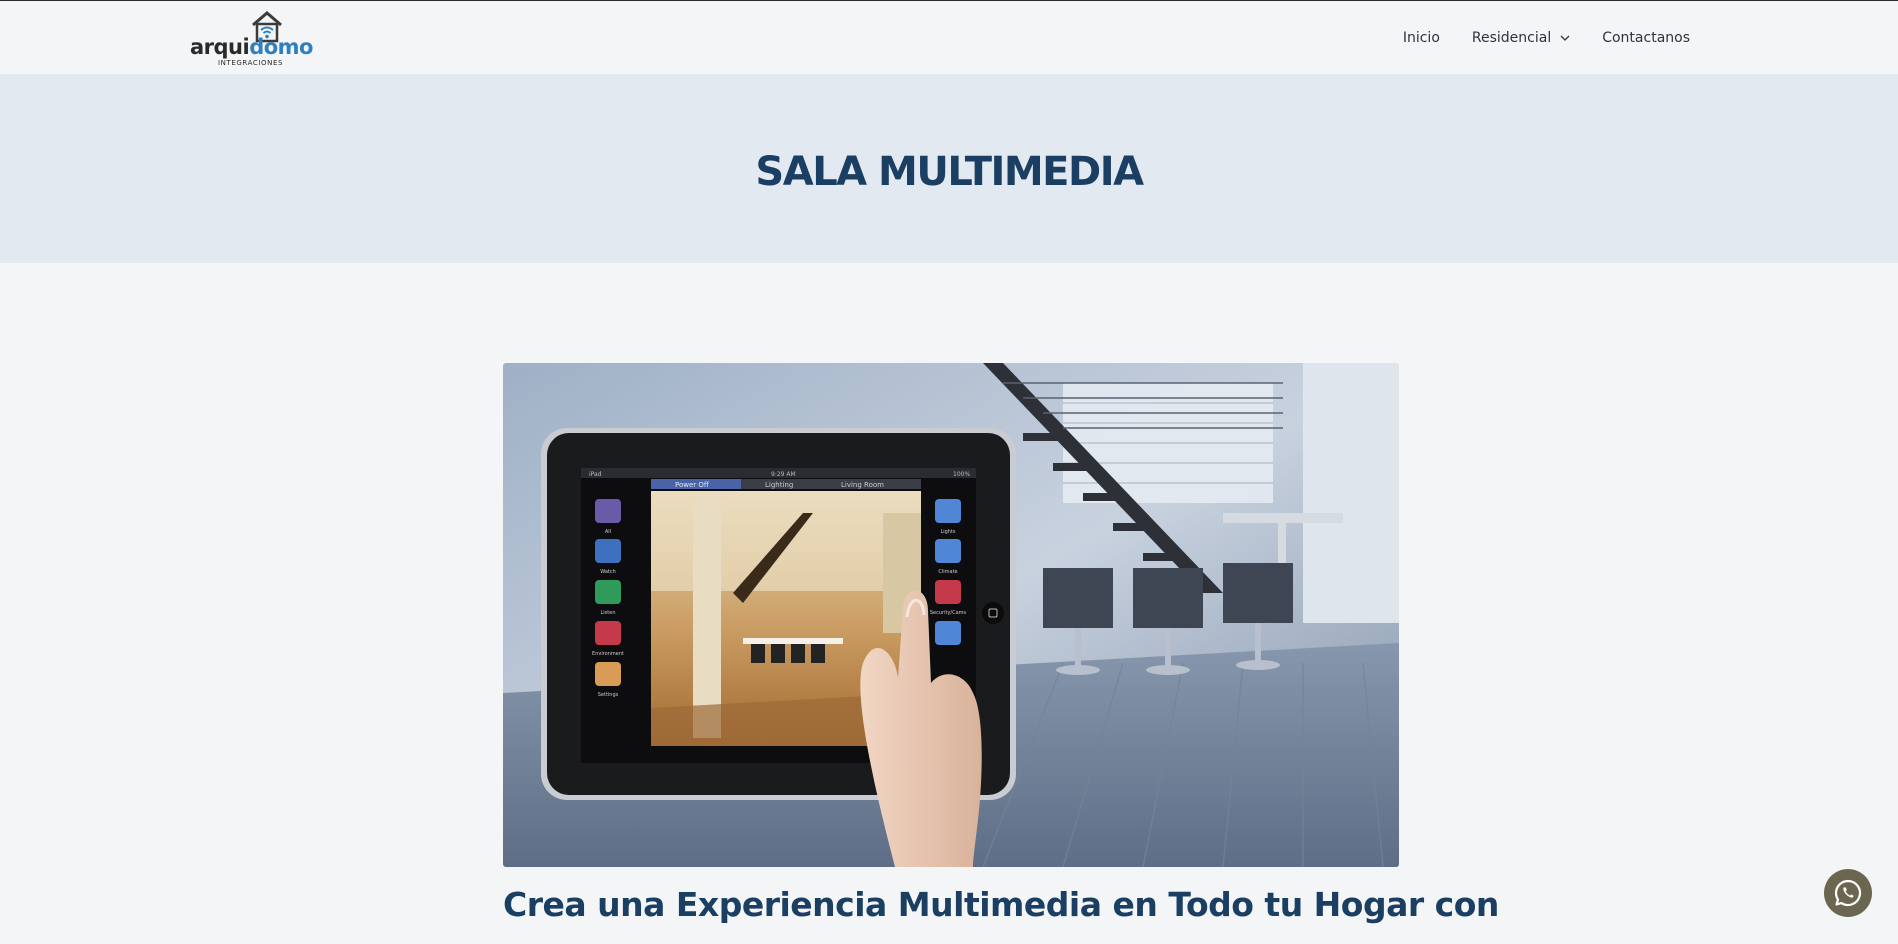 This screenshot has height=944, width=1898. What do you see at coordinates (947, 572) in the screenshot?
I see `svg-text: Climate` at bounding box center [947, 572].